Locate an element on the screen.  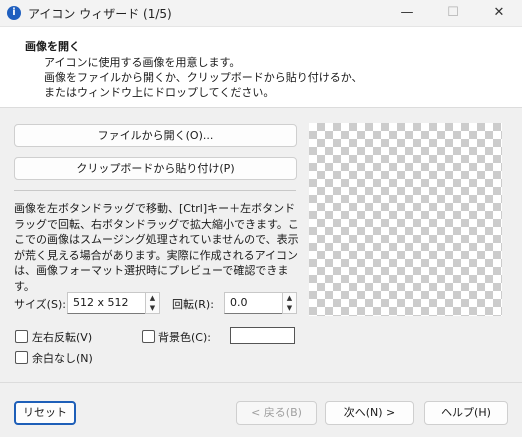
background-color-label: 背景色(C): is located at coordinates (184, 337).